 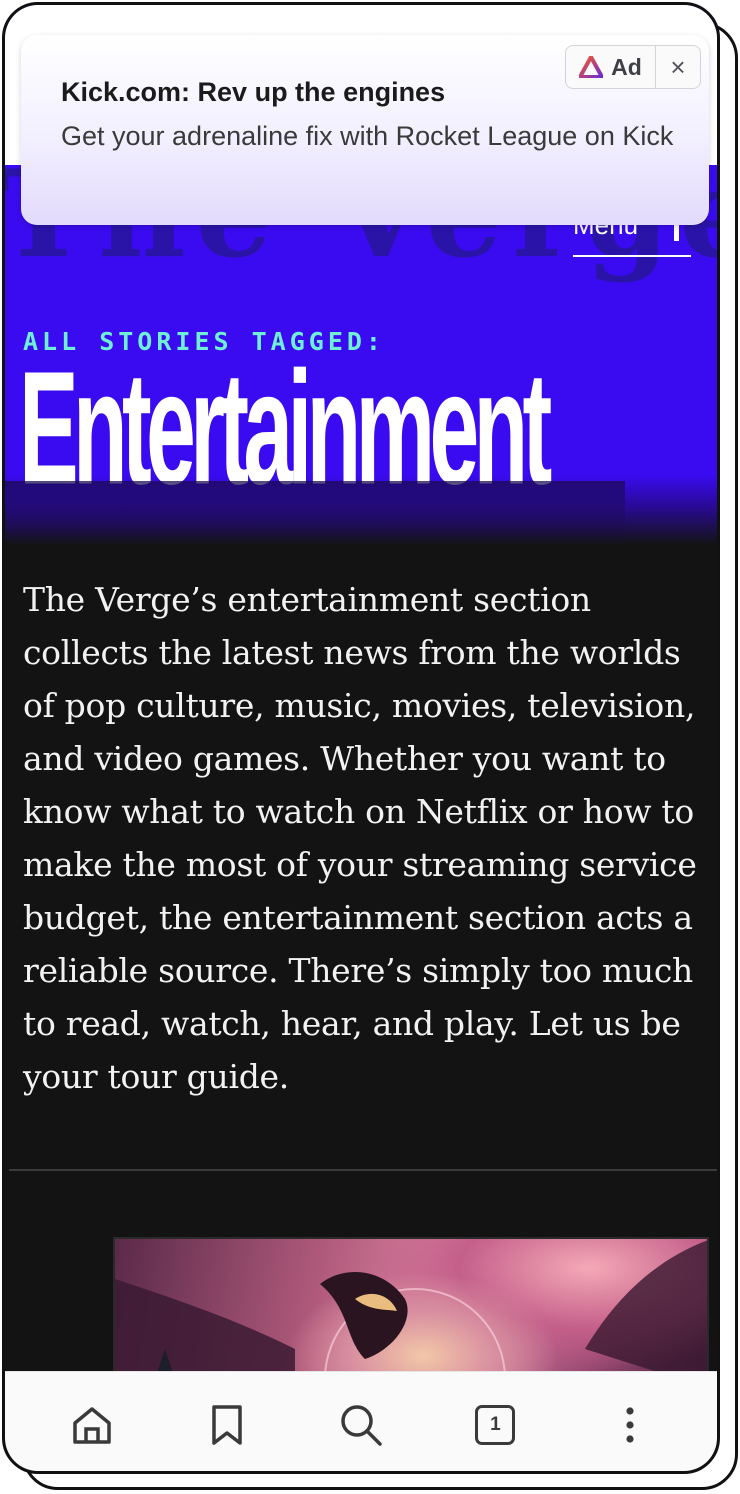 What do you see at coordinates (626, 66) in the screenshot?
I see `ad-badge-label: Ad` at bounding box center [626, 66].